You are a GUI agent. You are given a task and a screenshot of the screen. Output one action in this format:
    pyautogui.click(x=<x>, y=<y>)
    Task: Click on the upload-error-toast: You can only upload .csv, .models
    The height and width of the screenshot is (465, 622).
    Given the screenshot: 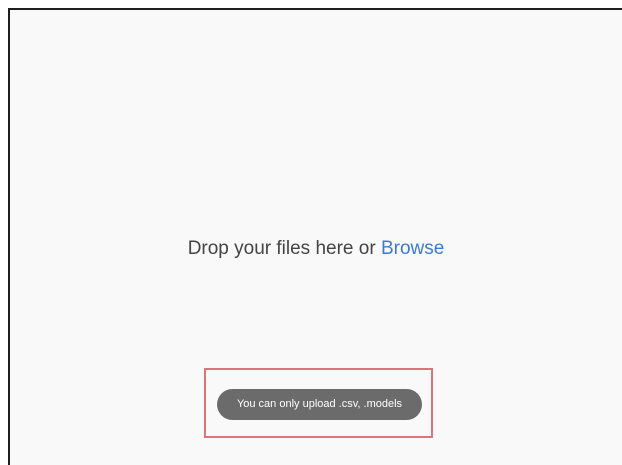 What is the action you would take?
    pyautogui.click(x=319, y=404)
    